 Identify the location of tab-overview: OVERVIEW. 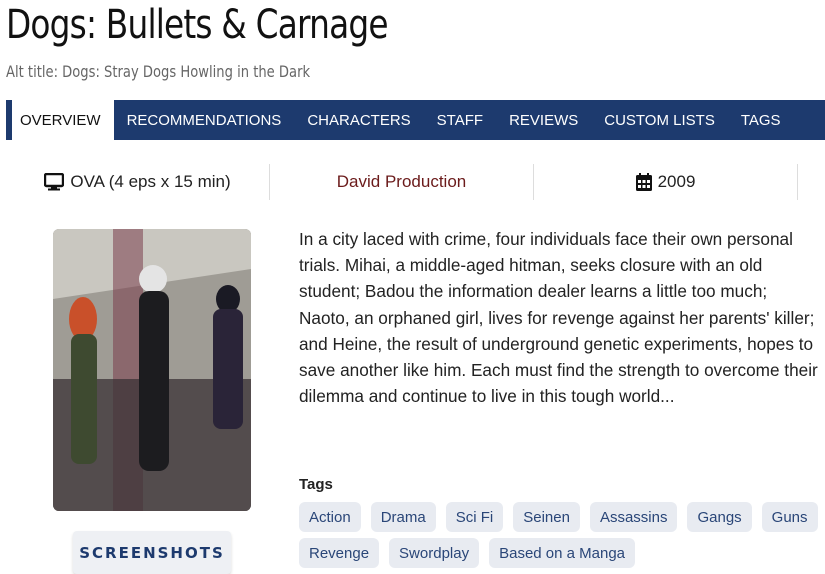
(60, 120).